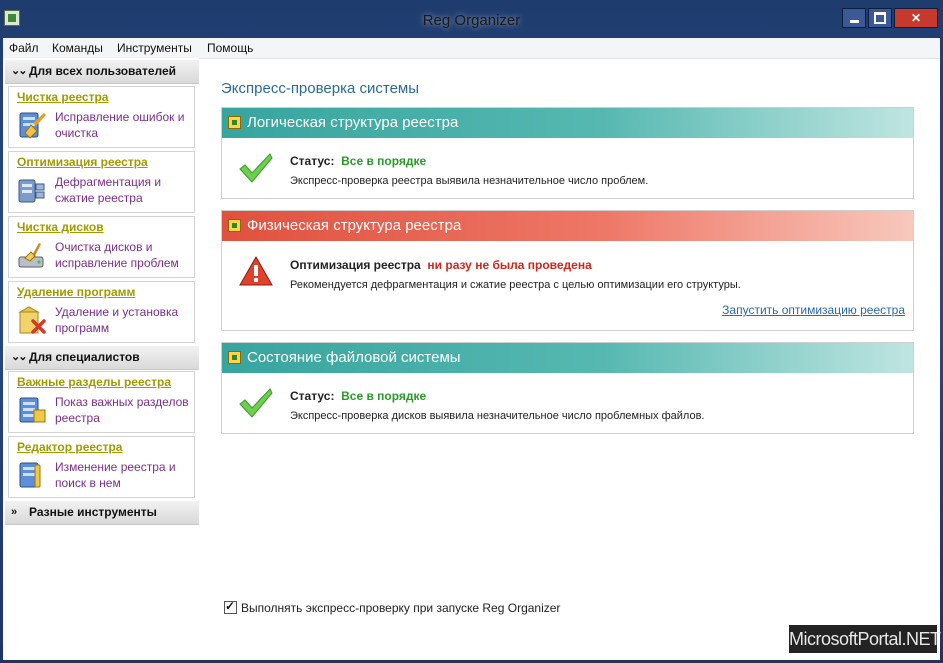  Describe the element at coordinates (567, 358) in the screenshot. I see `panel-header: Состояние файловой системы` at that location.